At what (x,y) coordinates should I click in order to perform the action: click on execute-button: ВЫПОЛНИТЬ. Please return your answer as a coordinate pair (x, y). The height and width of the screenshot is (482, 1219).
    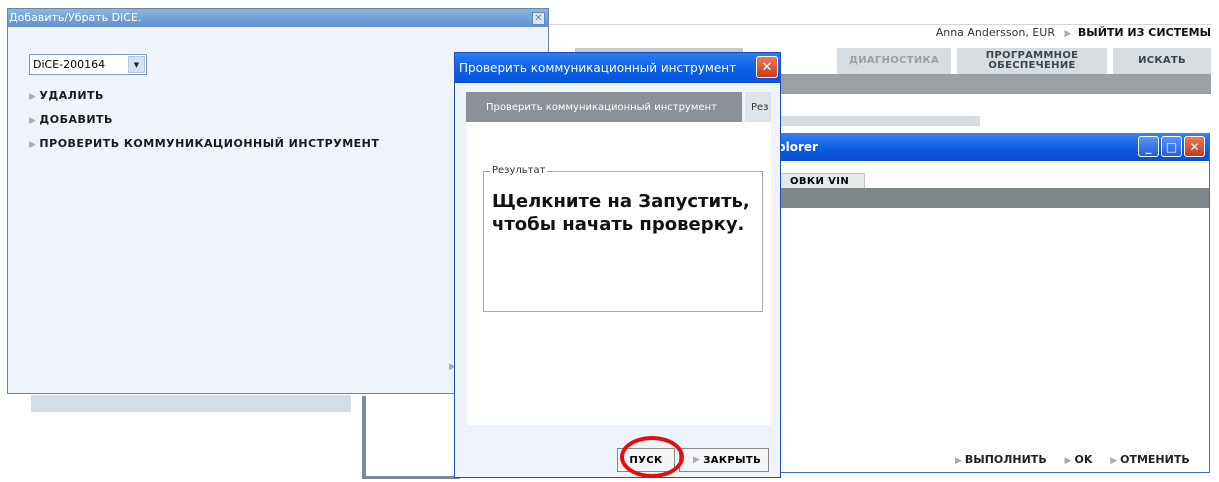
    Looking at the image, I should click on (1006, 459).